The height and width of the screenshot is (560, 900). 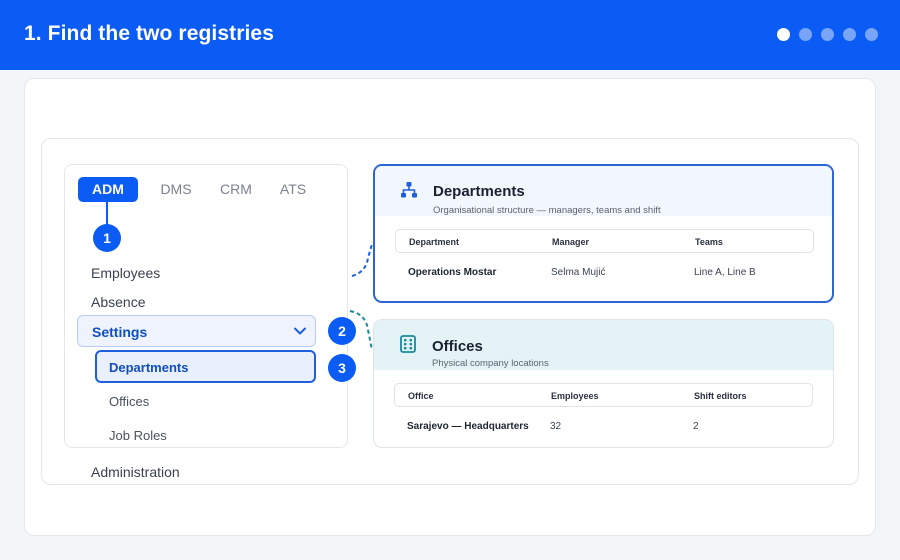 I want to click on table-cell: 32, so click(x=556, y=426).